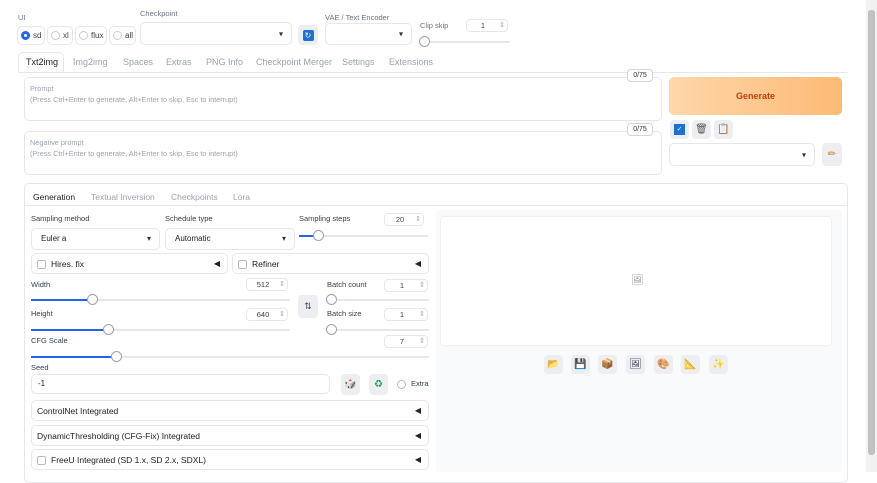  I want to click on tab-checkpoint-merger: Checkpoint Merger, so click(294, 62).